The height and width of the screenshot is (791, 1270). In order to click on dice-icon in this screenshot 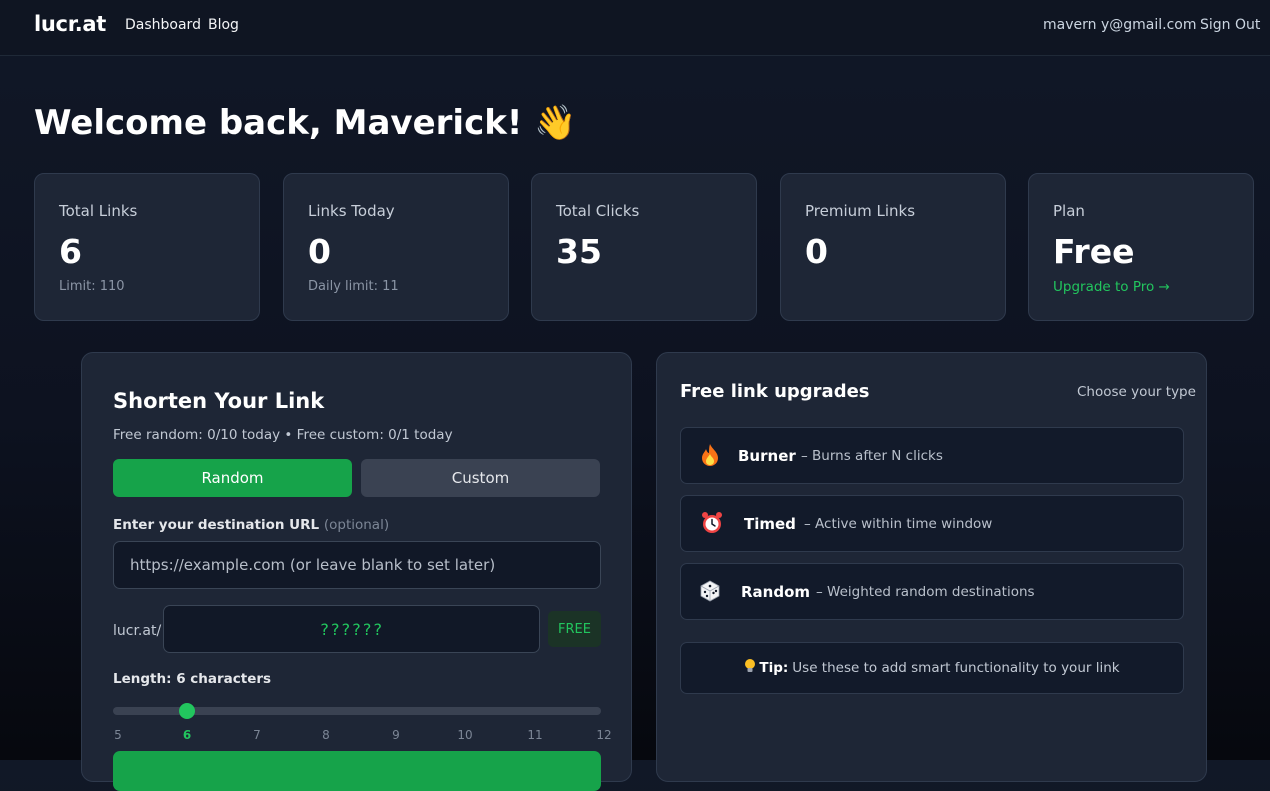, I will do `click(710, 591)`.